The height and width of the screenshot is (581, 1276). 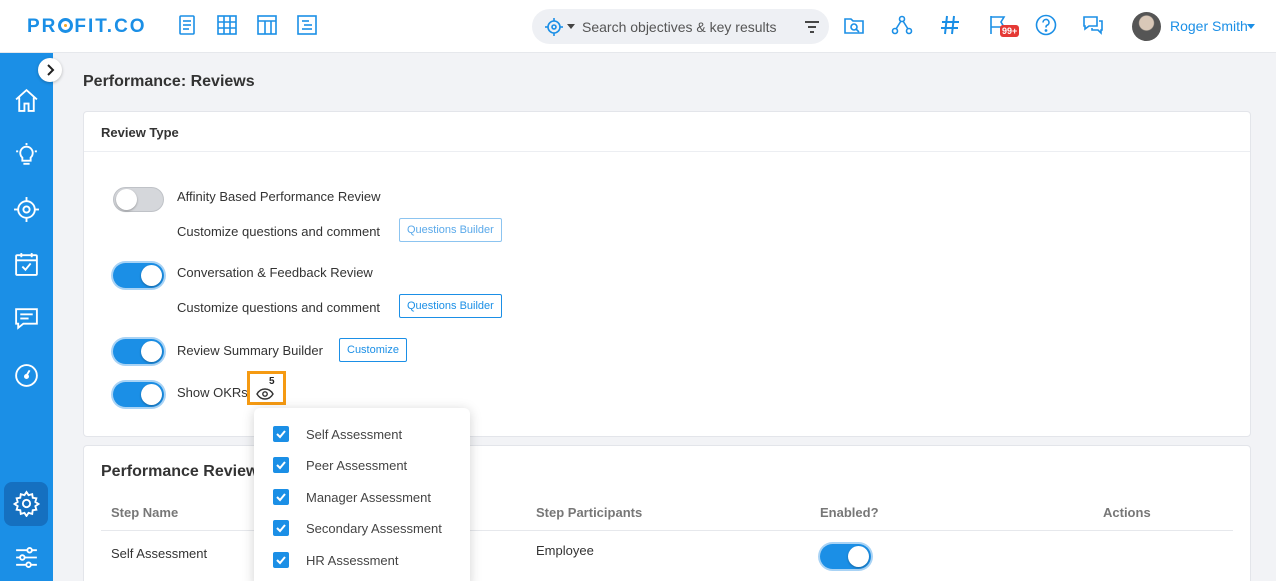 I want to click on settings-icon, so click(x=26, y=503).